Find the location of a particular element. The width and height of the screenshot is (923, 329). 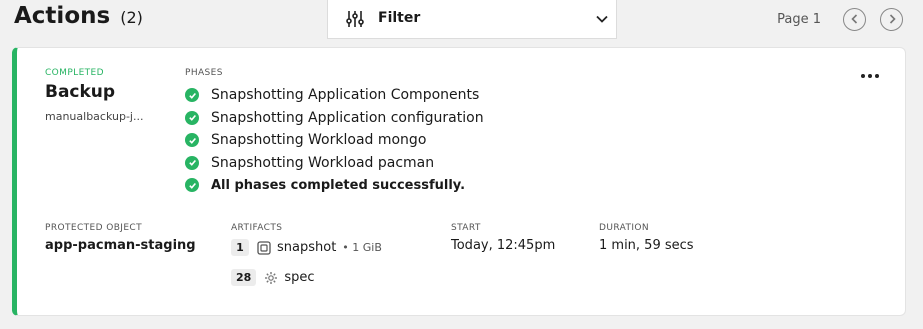

chevron-right-icon is located at coordinates (892, 19).